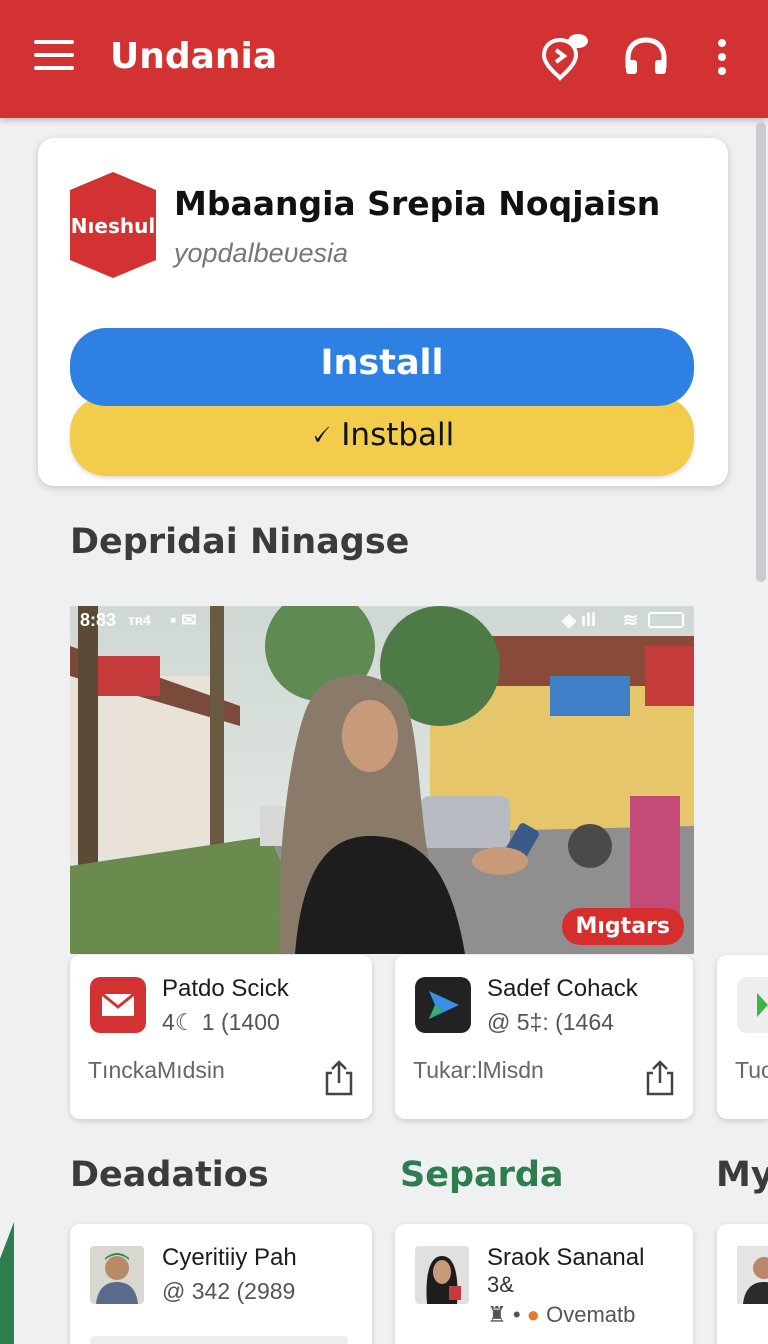 This screenshot has height=1344, width=768. What do you see at coordinates (544, 1284) in the screenshot?
I see `person-card: Sraok Sananal 3& ♜ • ● Ovematb` at bounding box center [544, 1284].